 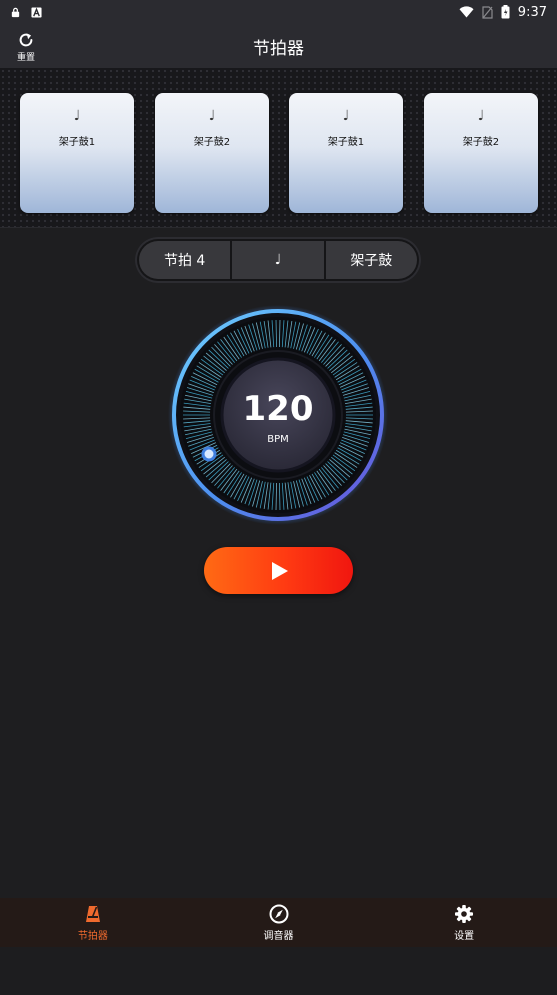 I want to click on nav-tuner: 调音器, so click(x=279, y=922).